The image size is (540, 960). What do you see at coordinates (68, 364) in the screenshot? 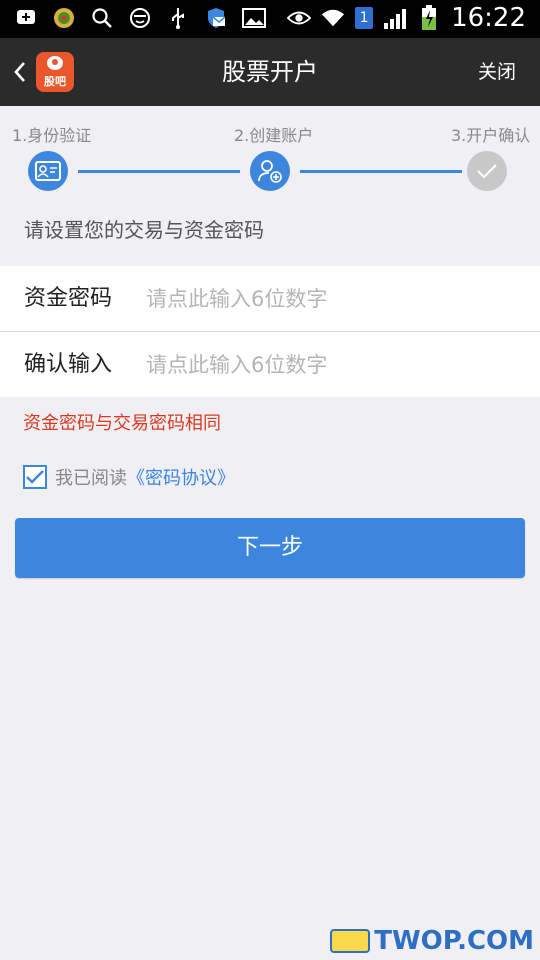
I see `confirm-password-label: 确认输入` at bounding box center [68, 364].